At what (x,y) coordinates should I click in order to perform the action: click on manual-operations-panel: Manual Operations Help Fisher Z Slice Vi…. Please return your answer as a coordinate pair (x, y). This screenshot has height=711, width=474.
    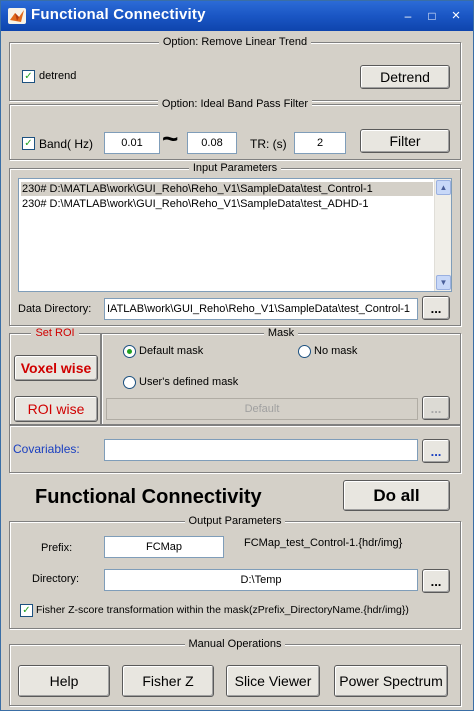
    Looking at the image, I should click on (235, 672).